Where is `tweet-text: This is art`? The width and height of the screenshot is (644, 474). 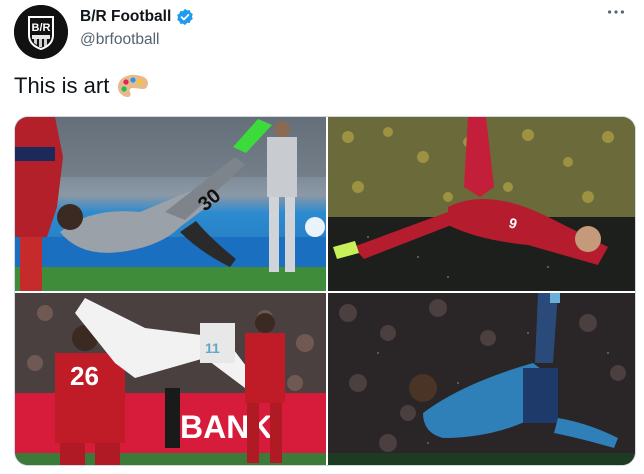
tweet-text: This is art is located at coordinates (81, 86).